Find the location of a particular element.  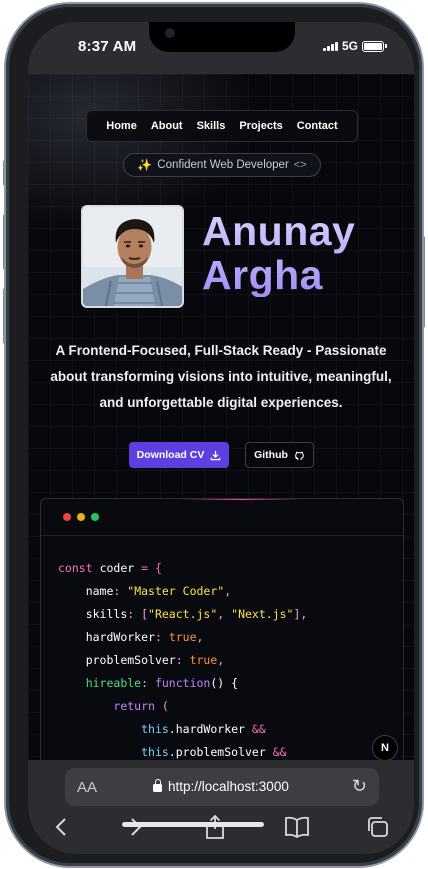

safari-toolbar is located at coordinates (221, 830).